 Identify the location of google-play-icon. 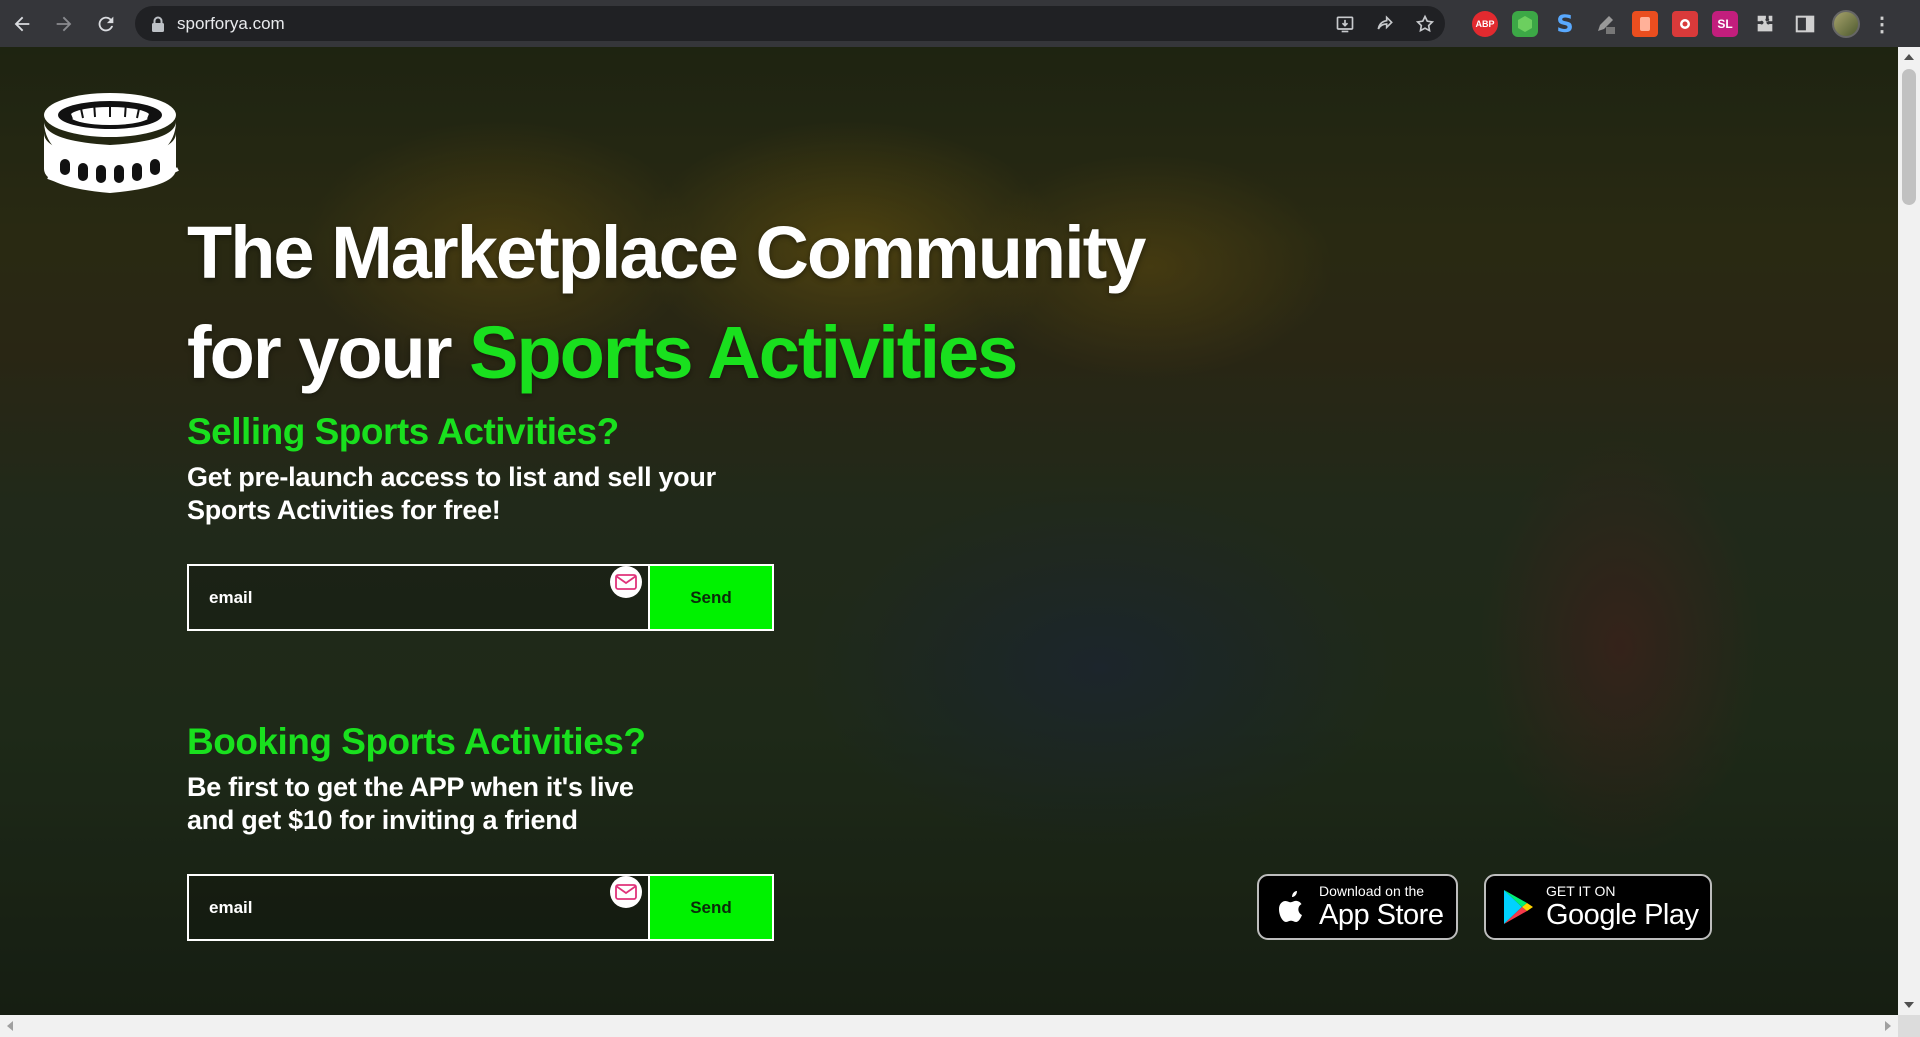
(1518, 907).